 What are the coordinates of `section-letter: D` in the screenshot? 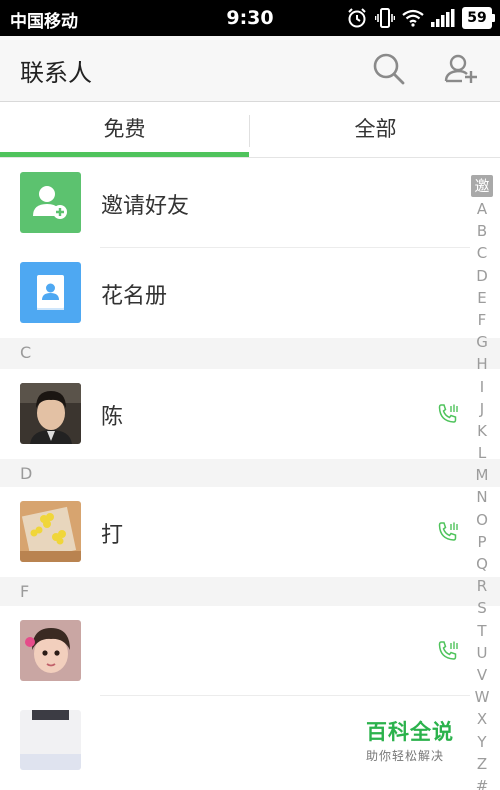 It's located at (26, 473).